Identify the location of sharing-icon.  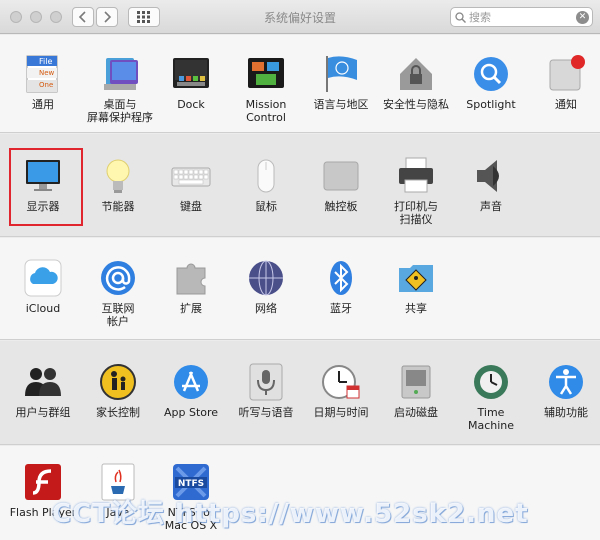
(416, 278).